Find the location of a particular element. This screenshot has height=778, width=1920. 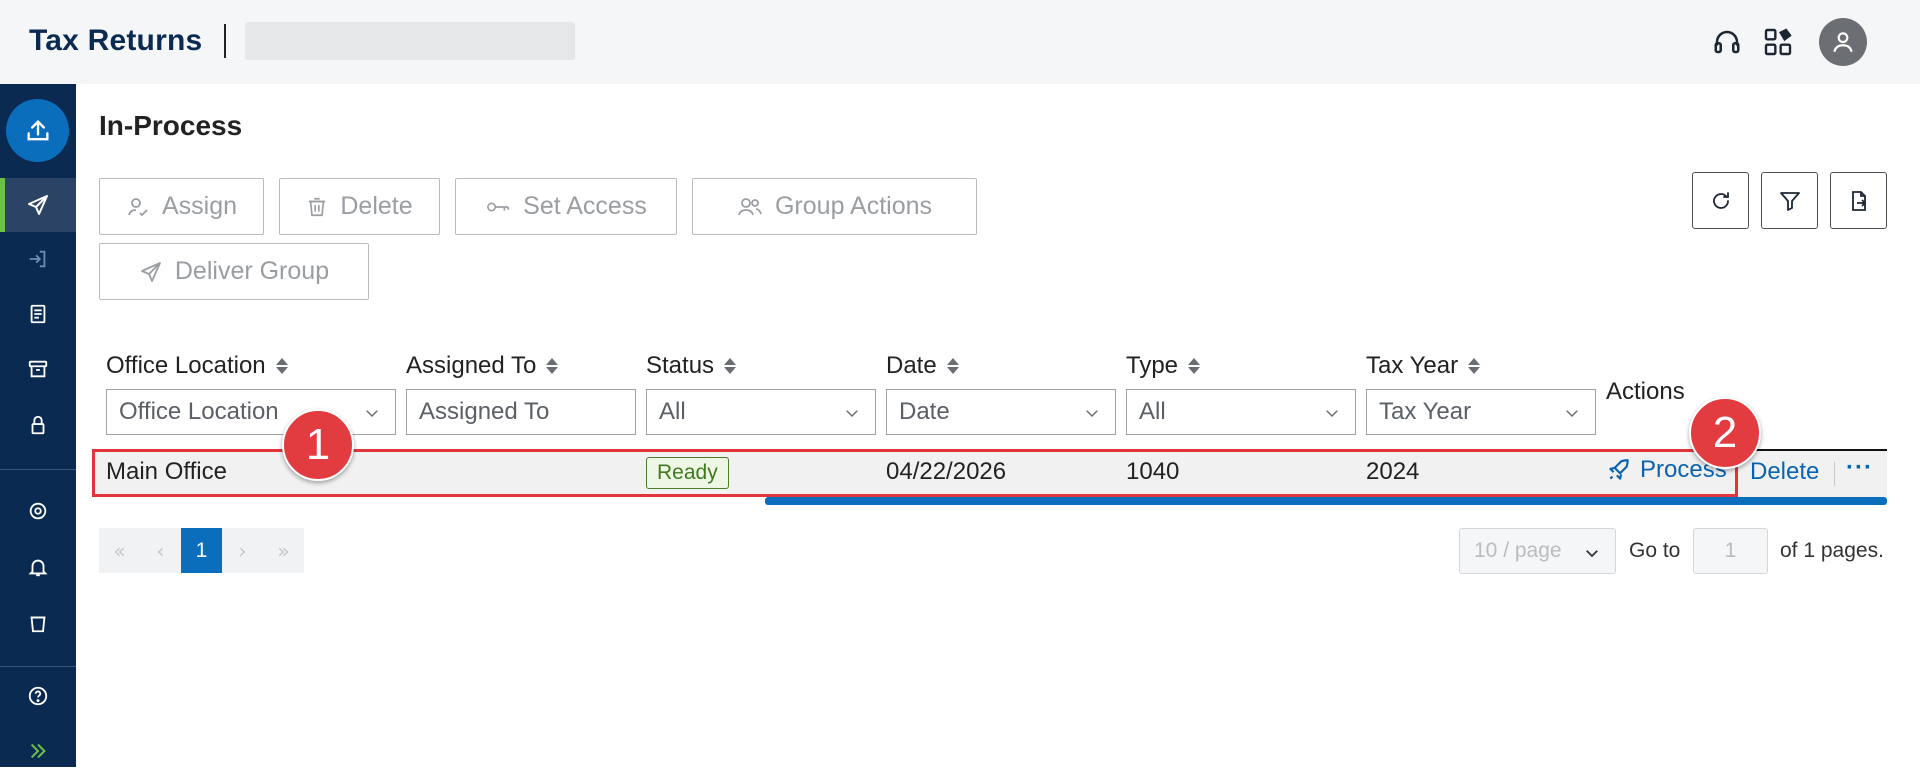

col-header-label: Assigned To is located at coordinates (471, 365).